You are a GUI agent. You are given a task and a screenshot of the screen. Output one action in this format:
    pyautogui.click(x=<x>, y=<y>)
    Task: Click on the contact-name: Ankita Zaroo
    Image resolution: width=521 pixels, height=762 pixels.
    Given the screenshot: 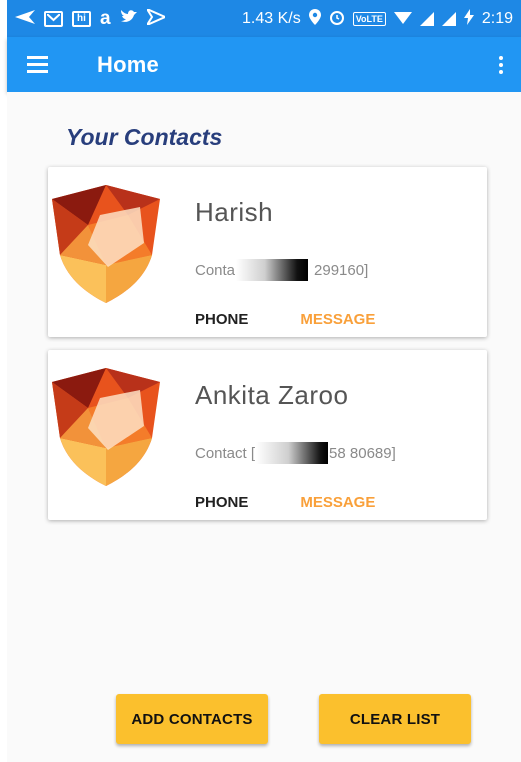 What is the action you would take?
    pyautogui.click(x=272, y=395)
    